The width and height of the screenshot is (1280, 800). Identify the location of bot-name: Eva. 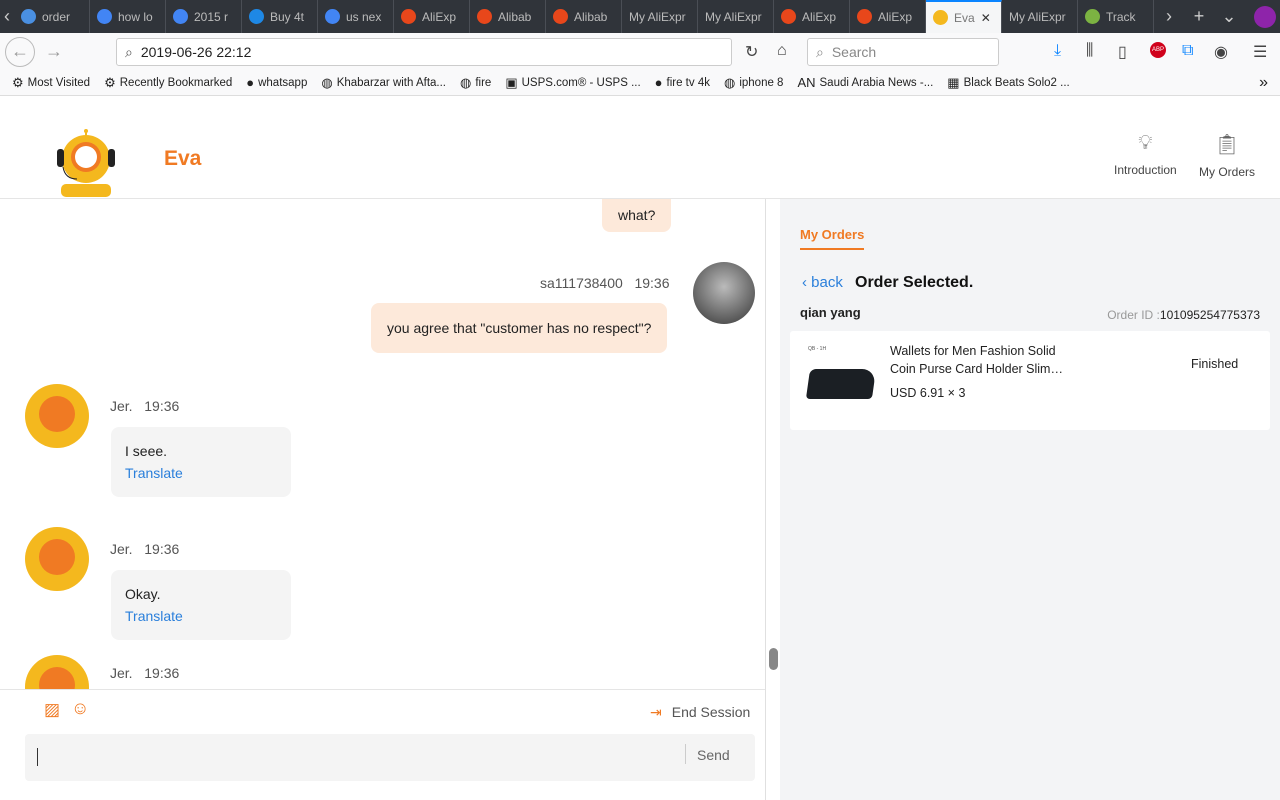
(183, 158).